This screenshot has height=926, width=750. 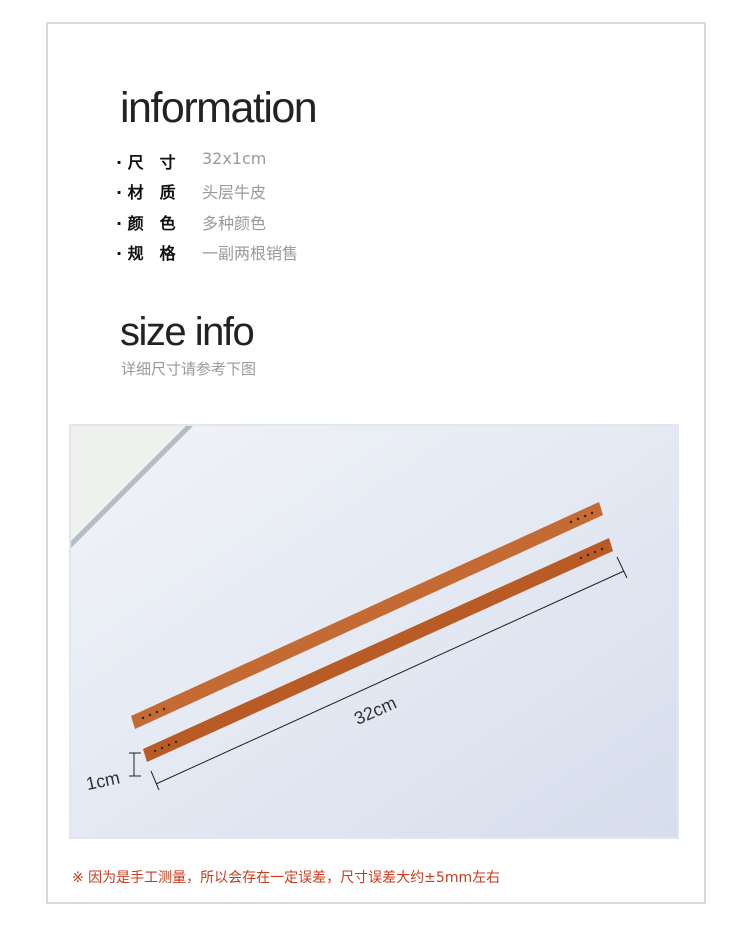 What do you see at coordinates (146, 223) in the screenshot?
I see `spec-label: · 颜 色` at bounding box center [146, 223].